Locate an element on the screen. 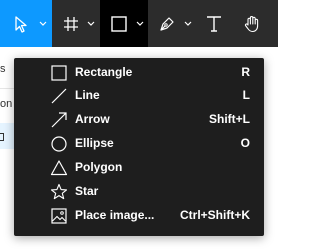 The height and width of the screenshot is (249, 320). menu-item-star: Star is located at coordinates (139, 192).